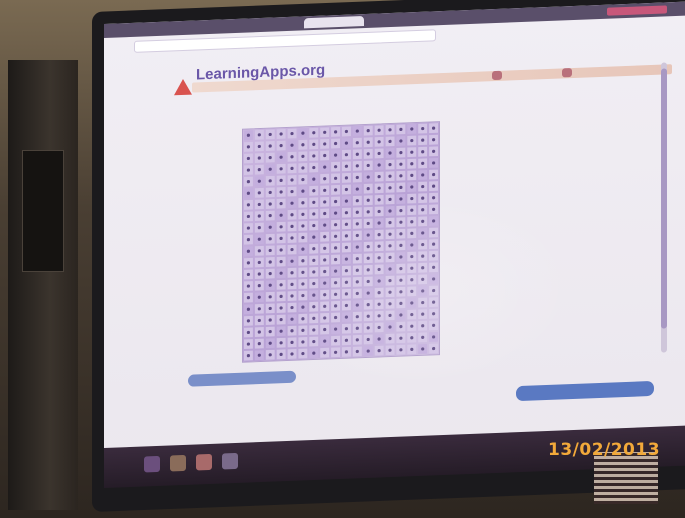  I want to click on word-list, so click(506, 156).